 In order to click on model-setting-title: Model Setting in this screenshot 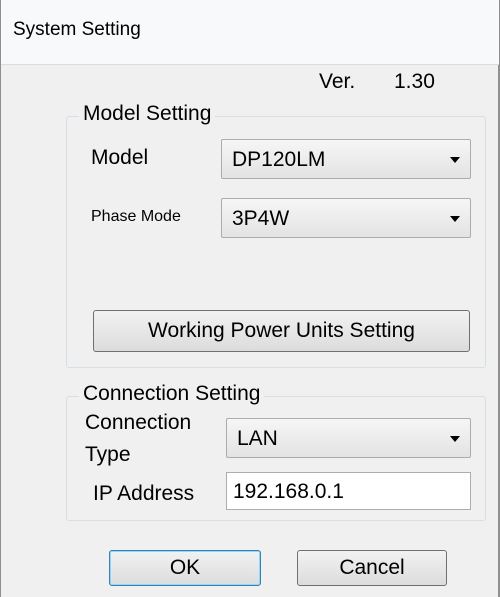, I will do `click(147, 114)`.